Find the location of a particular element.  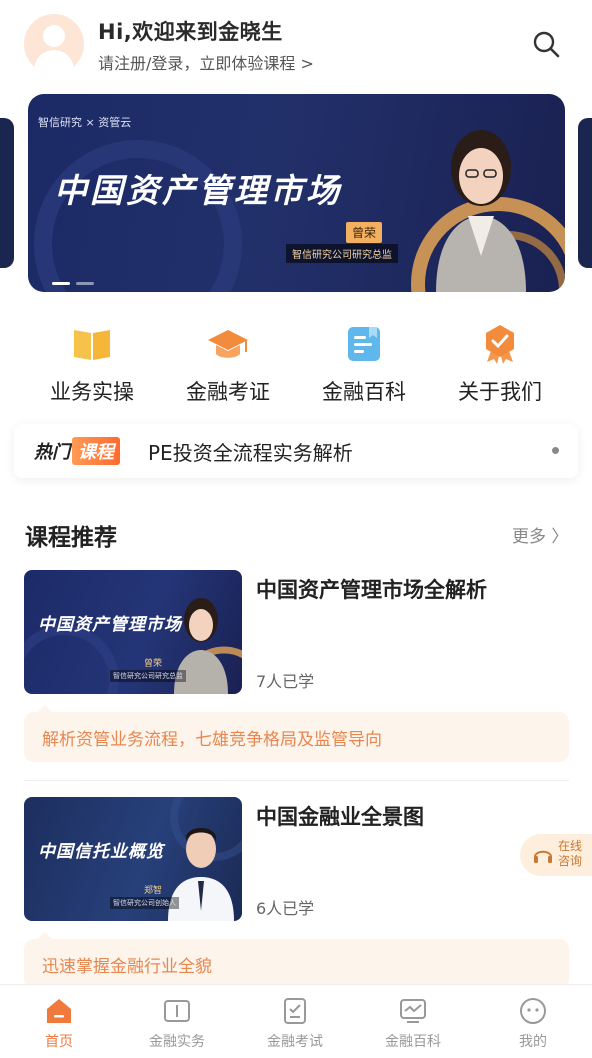

headset-icon is located at coordinates (543, 856).